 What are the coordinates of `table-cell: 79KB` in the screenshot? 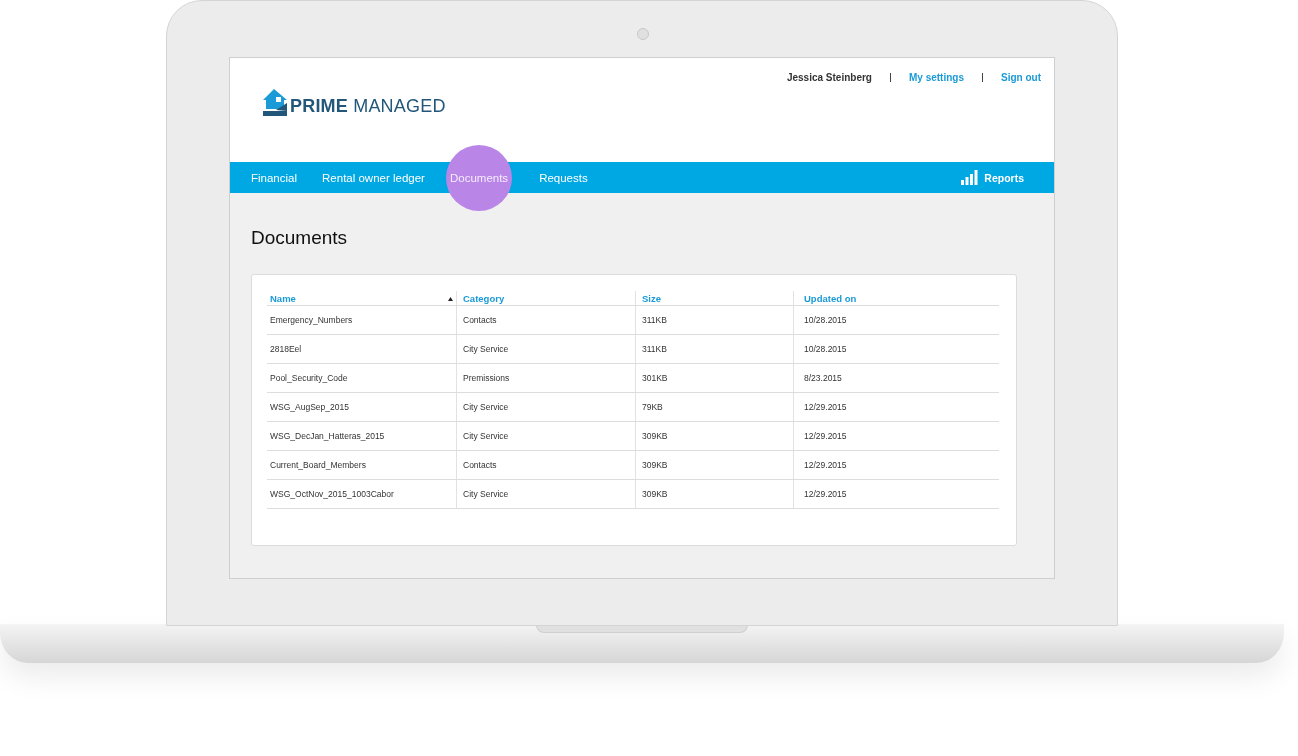 It's located at (652, 407).